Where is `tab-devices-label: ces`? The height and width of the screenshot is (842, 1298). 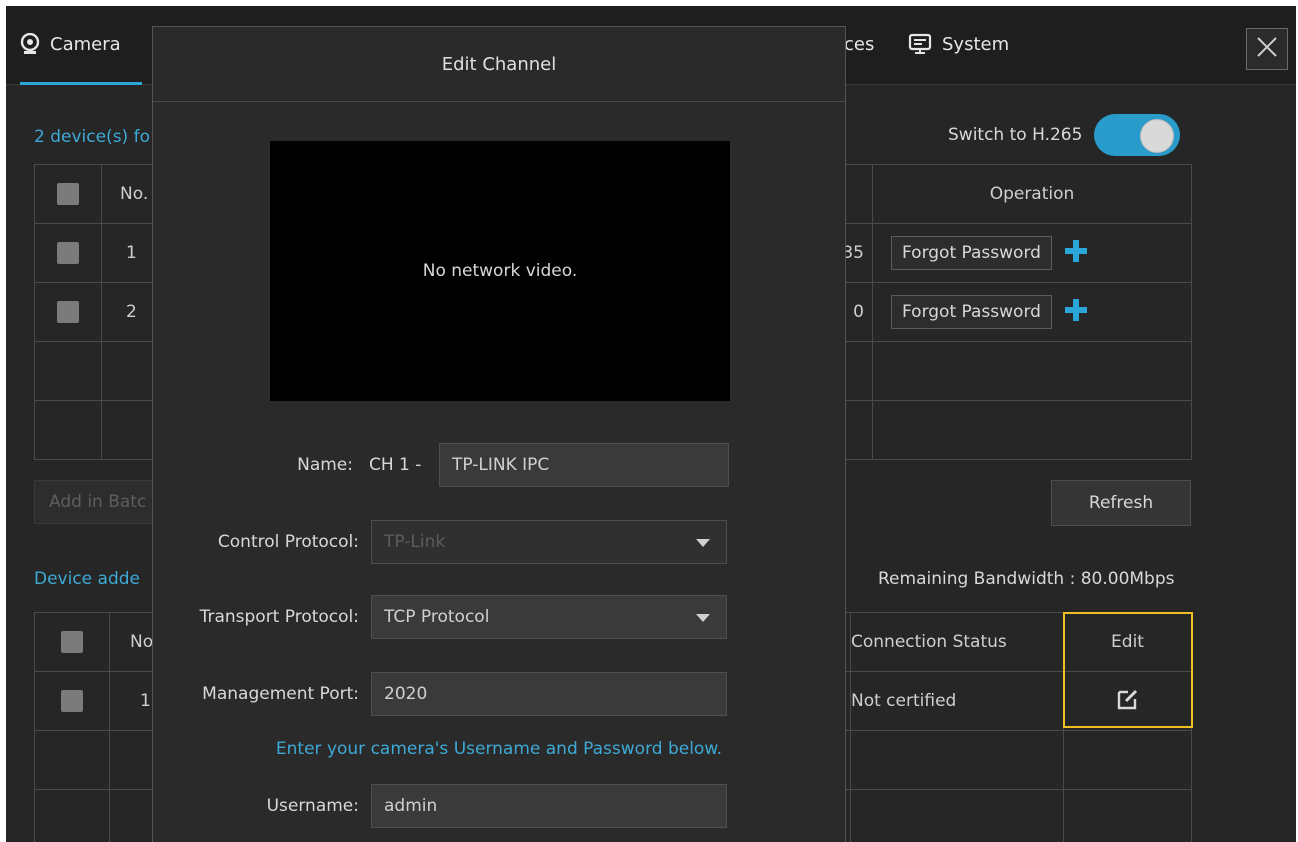
tab-devices-label: ces is located at coordinates (859, 44).